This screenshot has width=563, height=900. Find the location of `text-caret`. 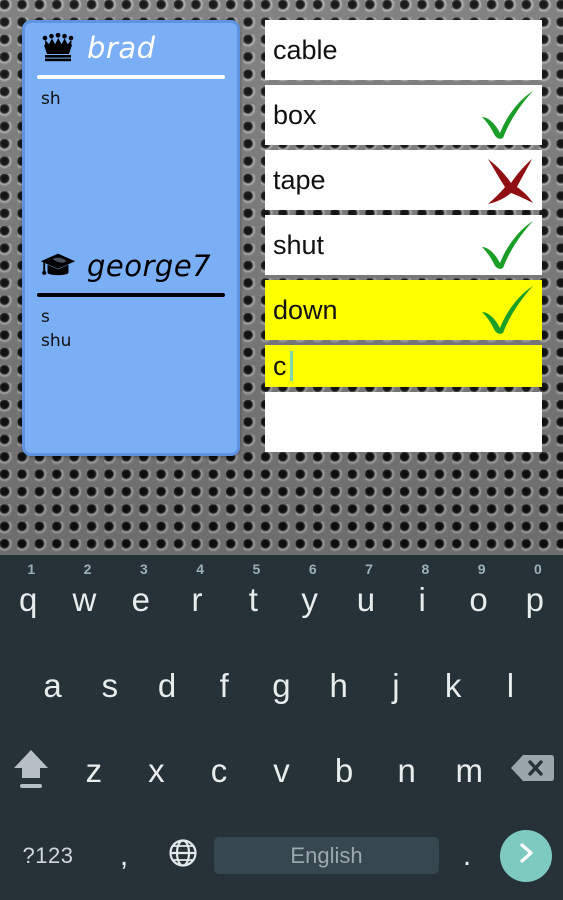

text-caret is located at coordinates (291, 366).